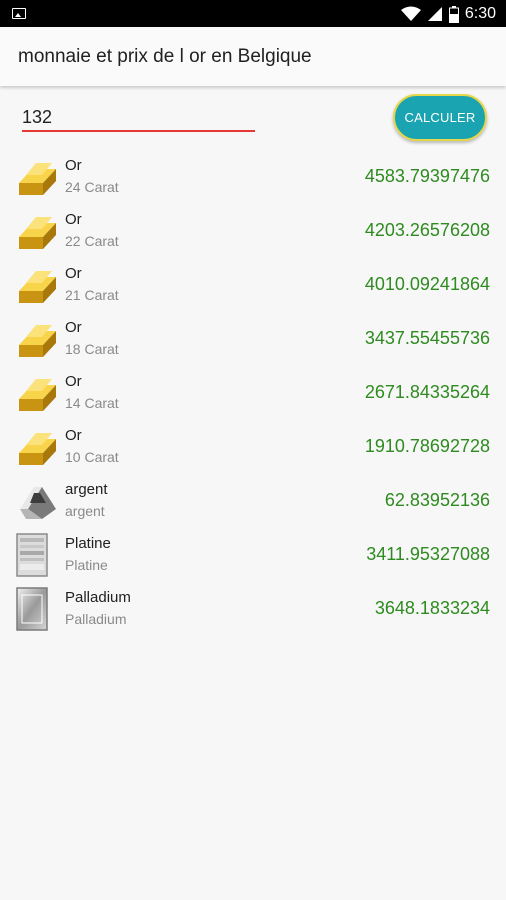 The height and width of the screenshot is (900, 506). What do you see at coordinates (427, 284) in the screenshot?
I see `item-price: 4010.09241864` at bounding box center [427, 284].